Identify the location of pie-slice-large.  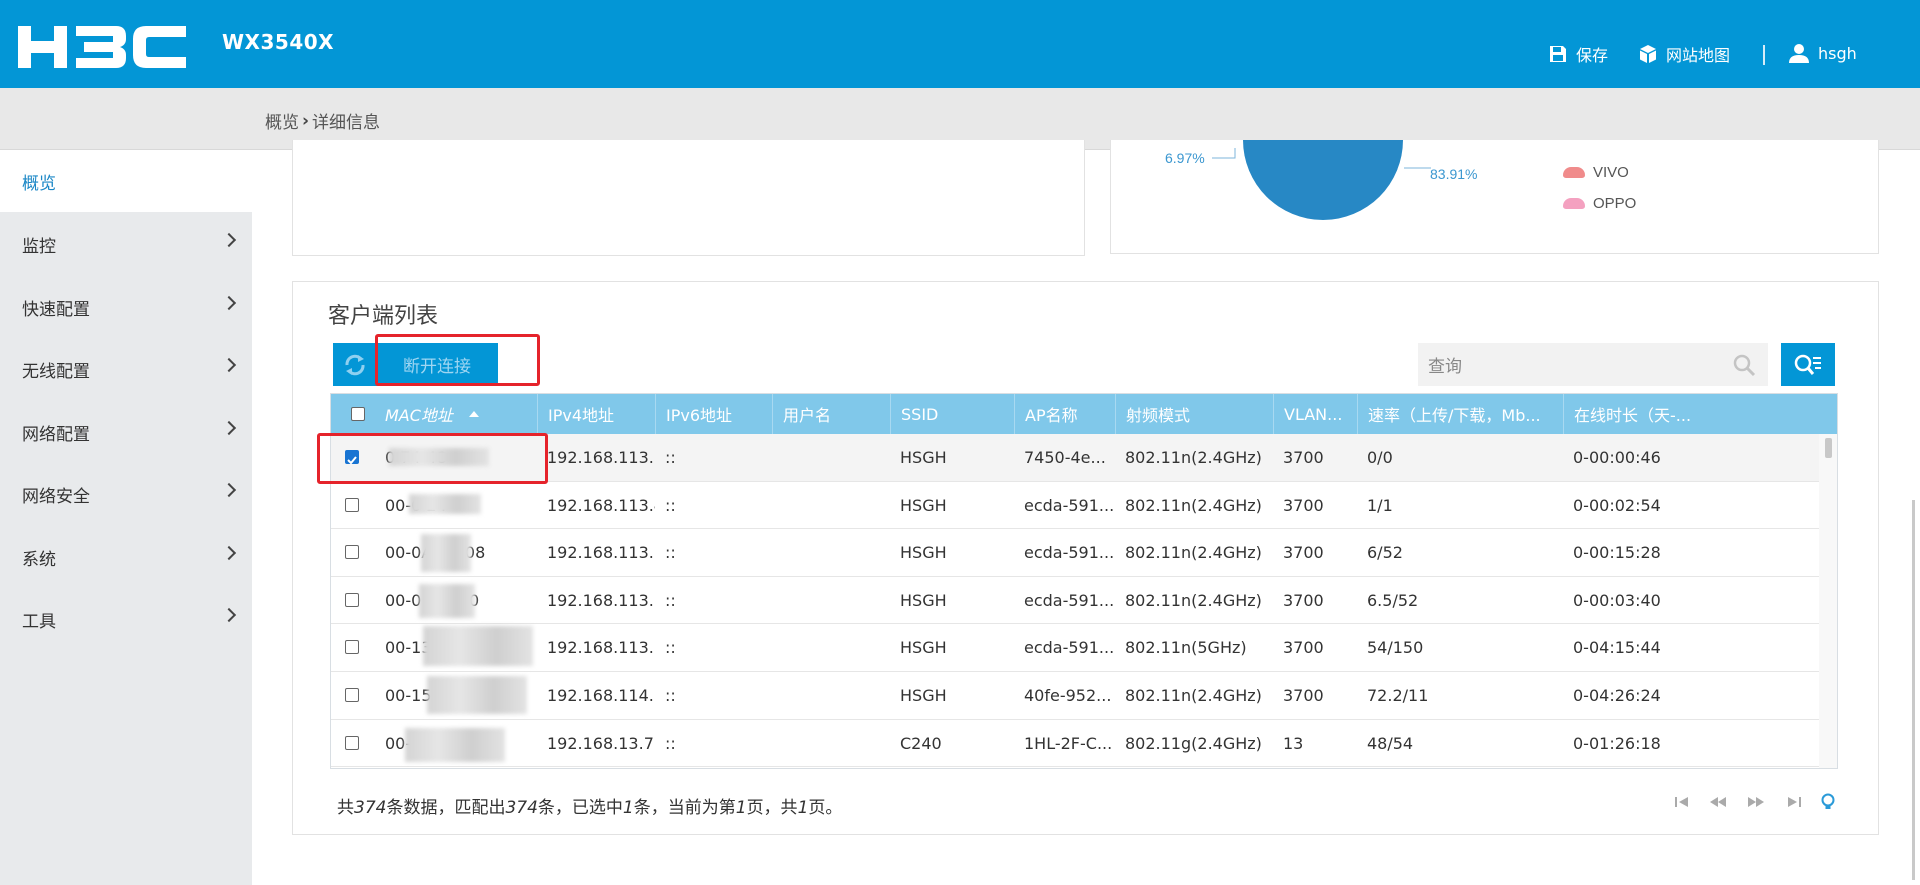
(1323, 180).